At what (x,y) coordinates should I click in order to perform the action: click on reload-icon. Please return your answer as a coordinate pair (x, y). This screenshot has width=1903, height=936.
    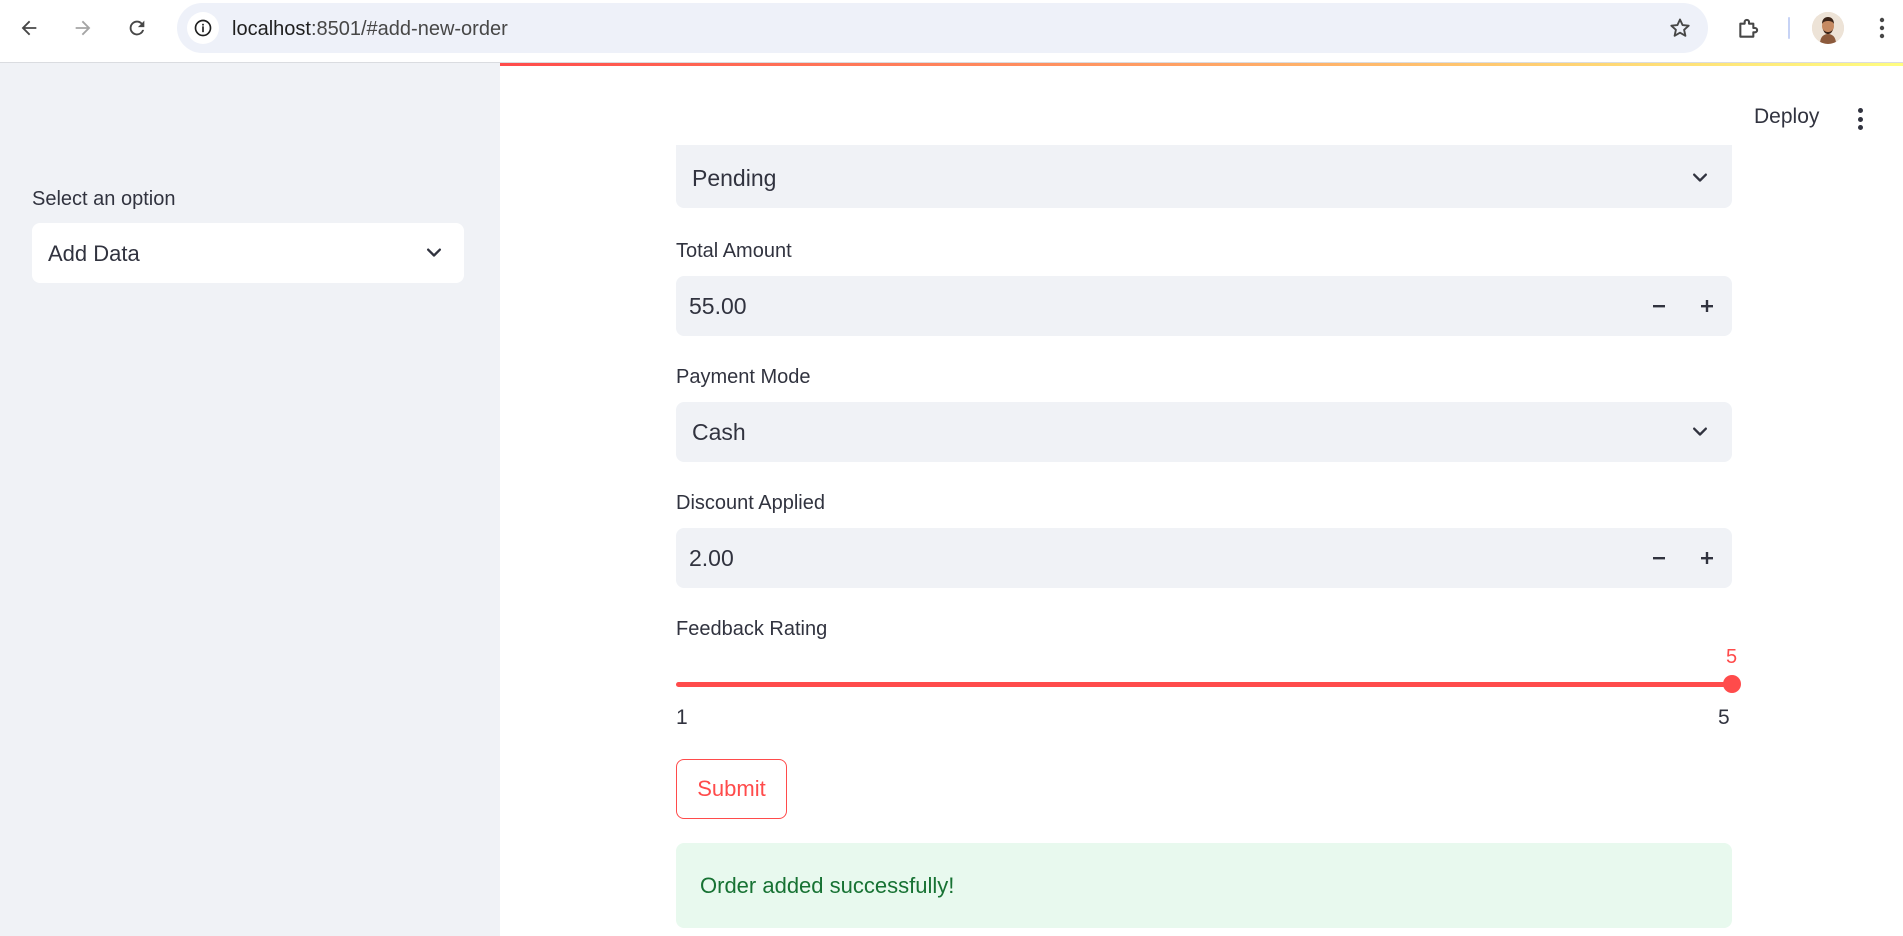
    Looking at the image, I should click on (137, 28).